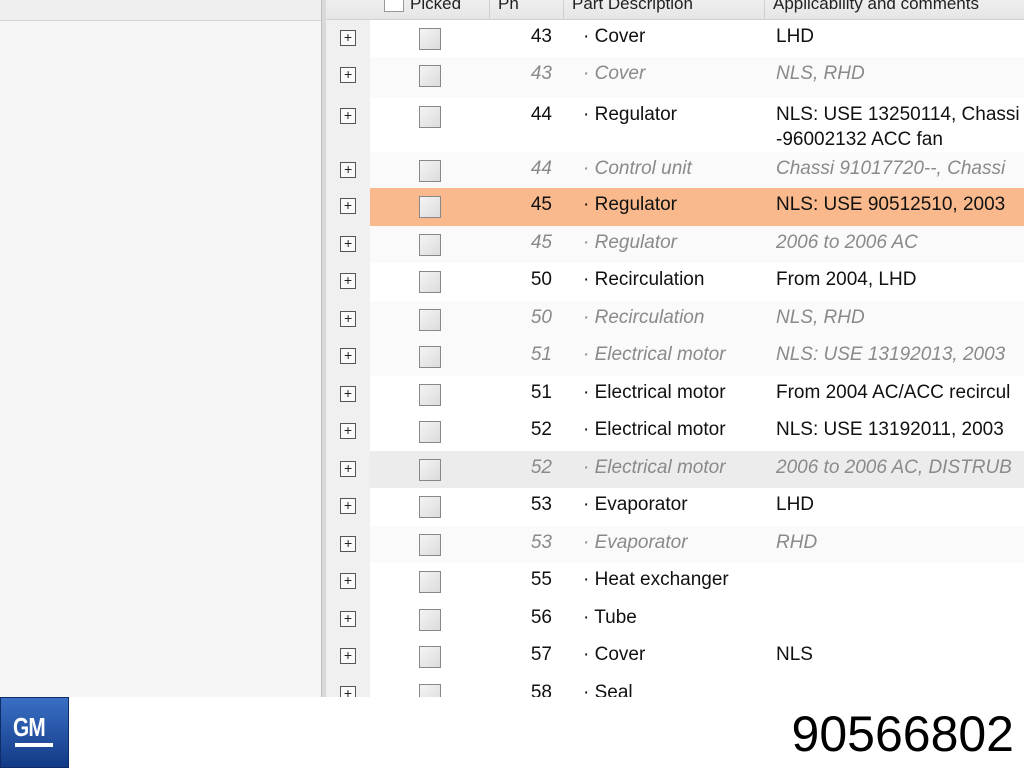  I want to click on part-applicability: RHD, so click(796, 542).